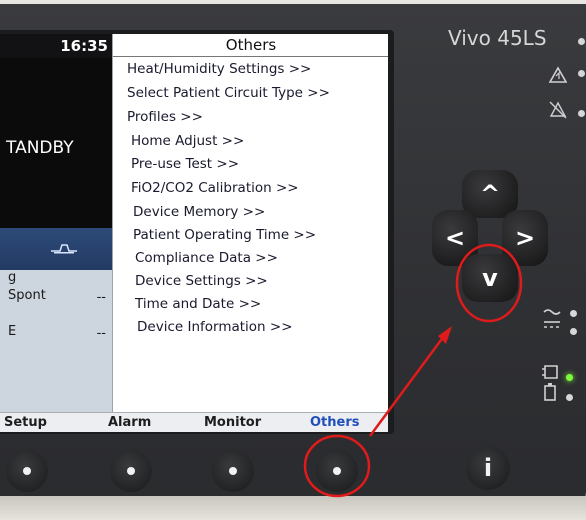 This screenshot has width=586, height=520. I want to click on dc-led, so click(573, 331).